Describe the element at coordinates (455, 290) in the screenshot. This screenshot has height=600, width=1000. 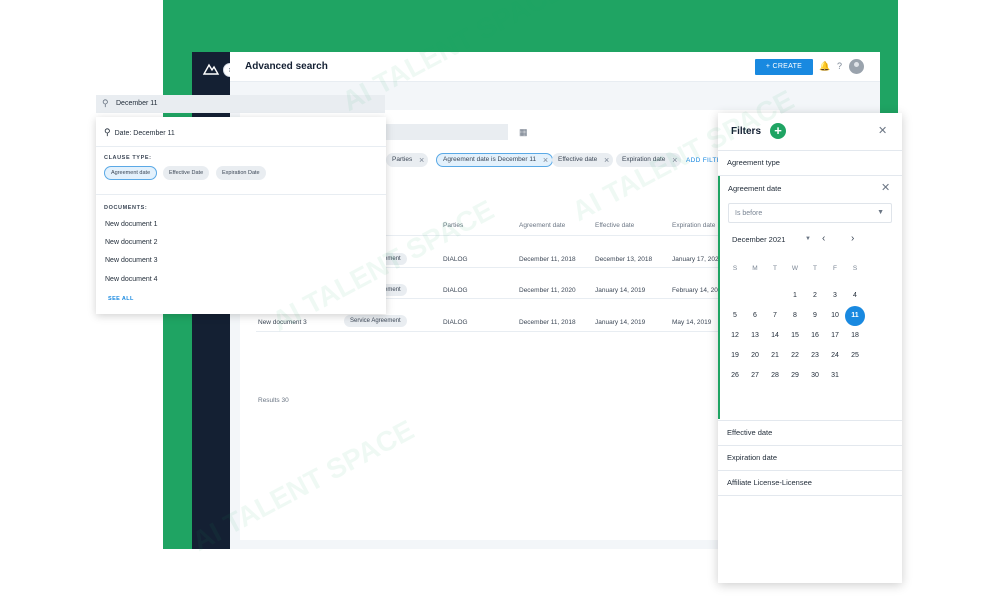
I see `cell-parties: DIALOG` at that location.